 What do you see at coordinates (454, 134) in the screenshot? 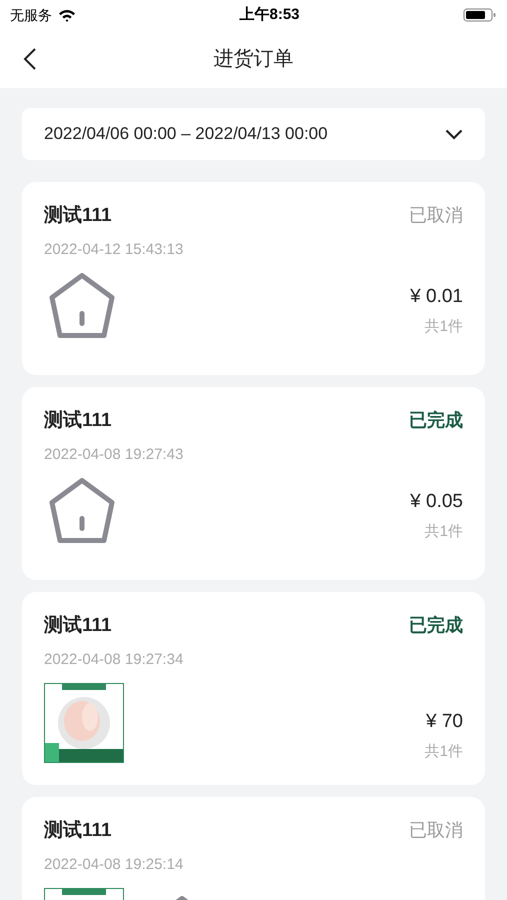
I see `chevron-down-icon` at bounding box center [454, 134].